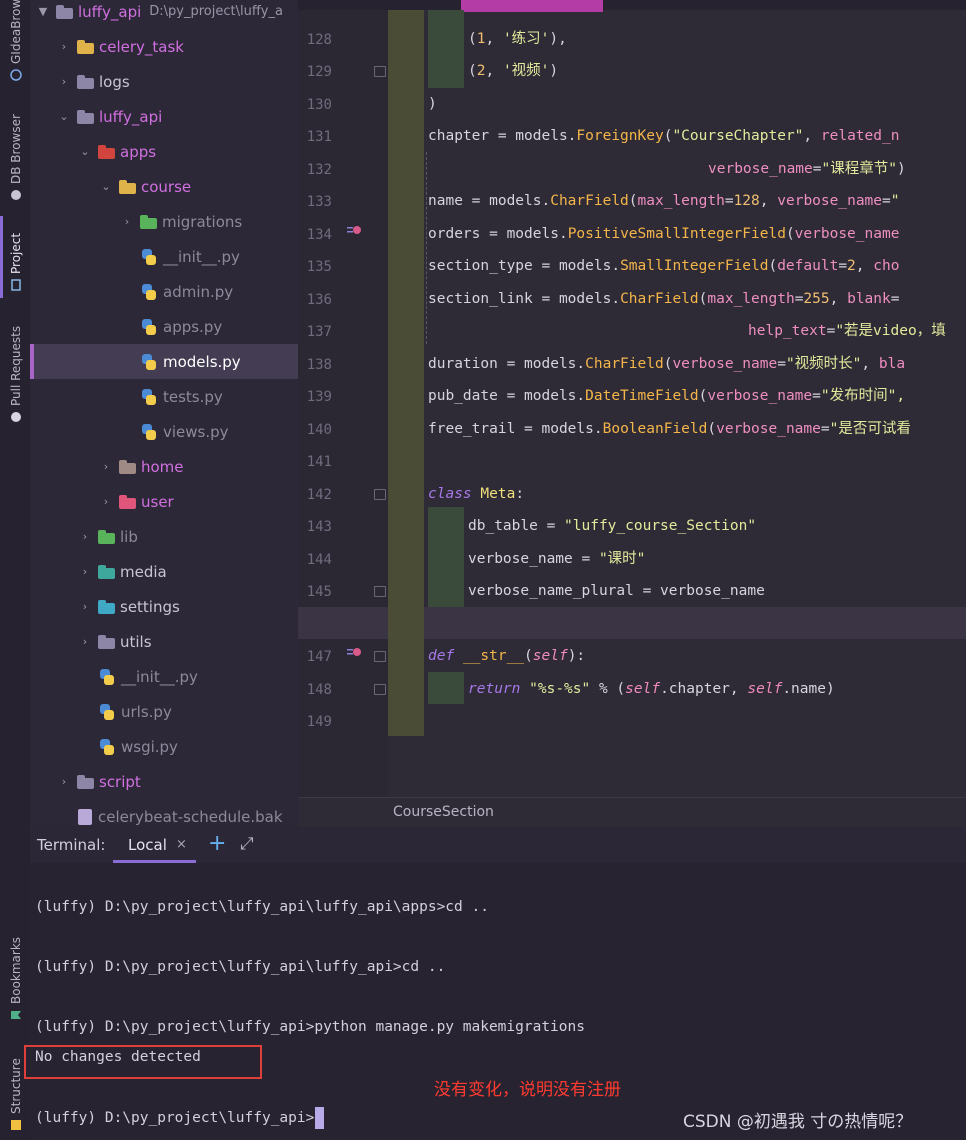  Describe the element at coordinates (16, 253) in the screenshot. I see `tool-tab-label: Project` at that location.